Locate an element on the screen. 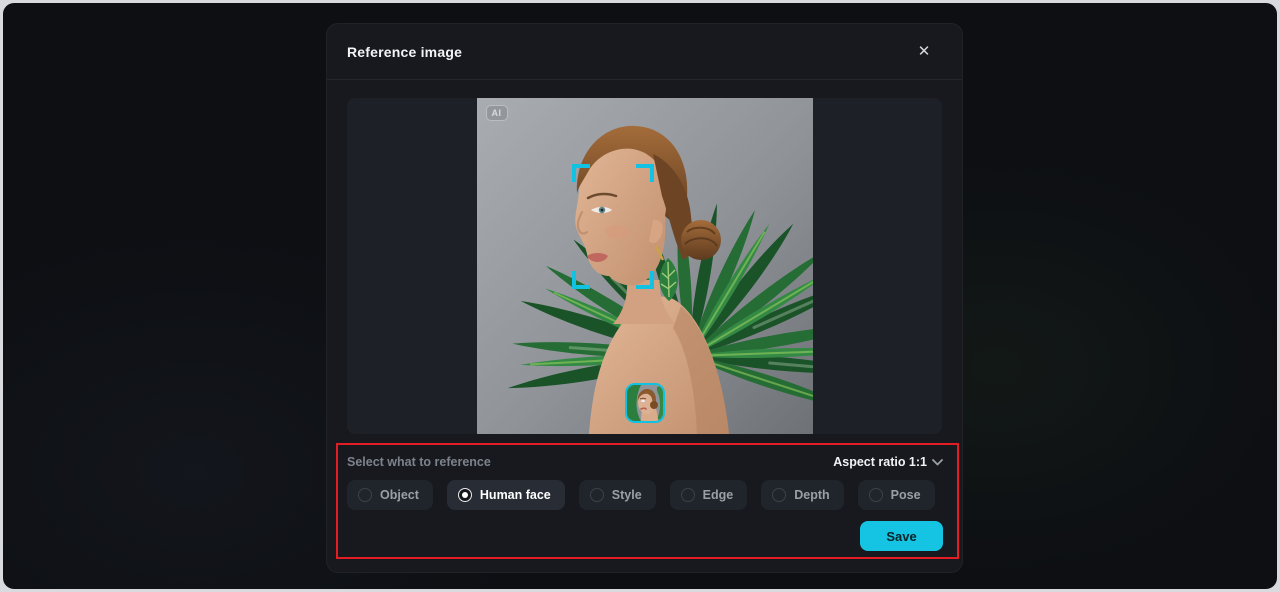 Image resolution: width=1280 pixels, height=592 pixels. modal-header: Reference image ✕ is located at coordinates (644, 52).